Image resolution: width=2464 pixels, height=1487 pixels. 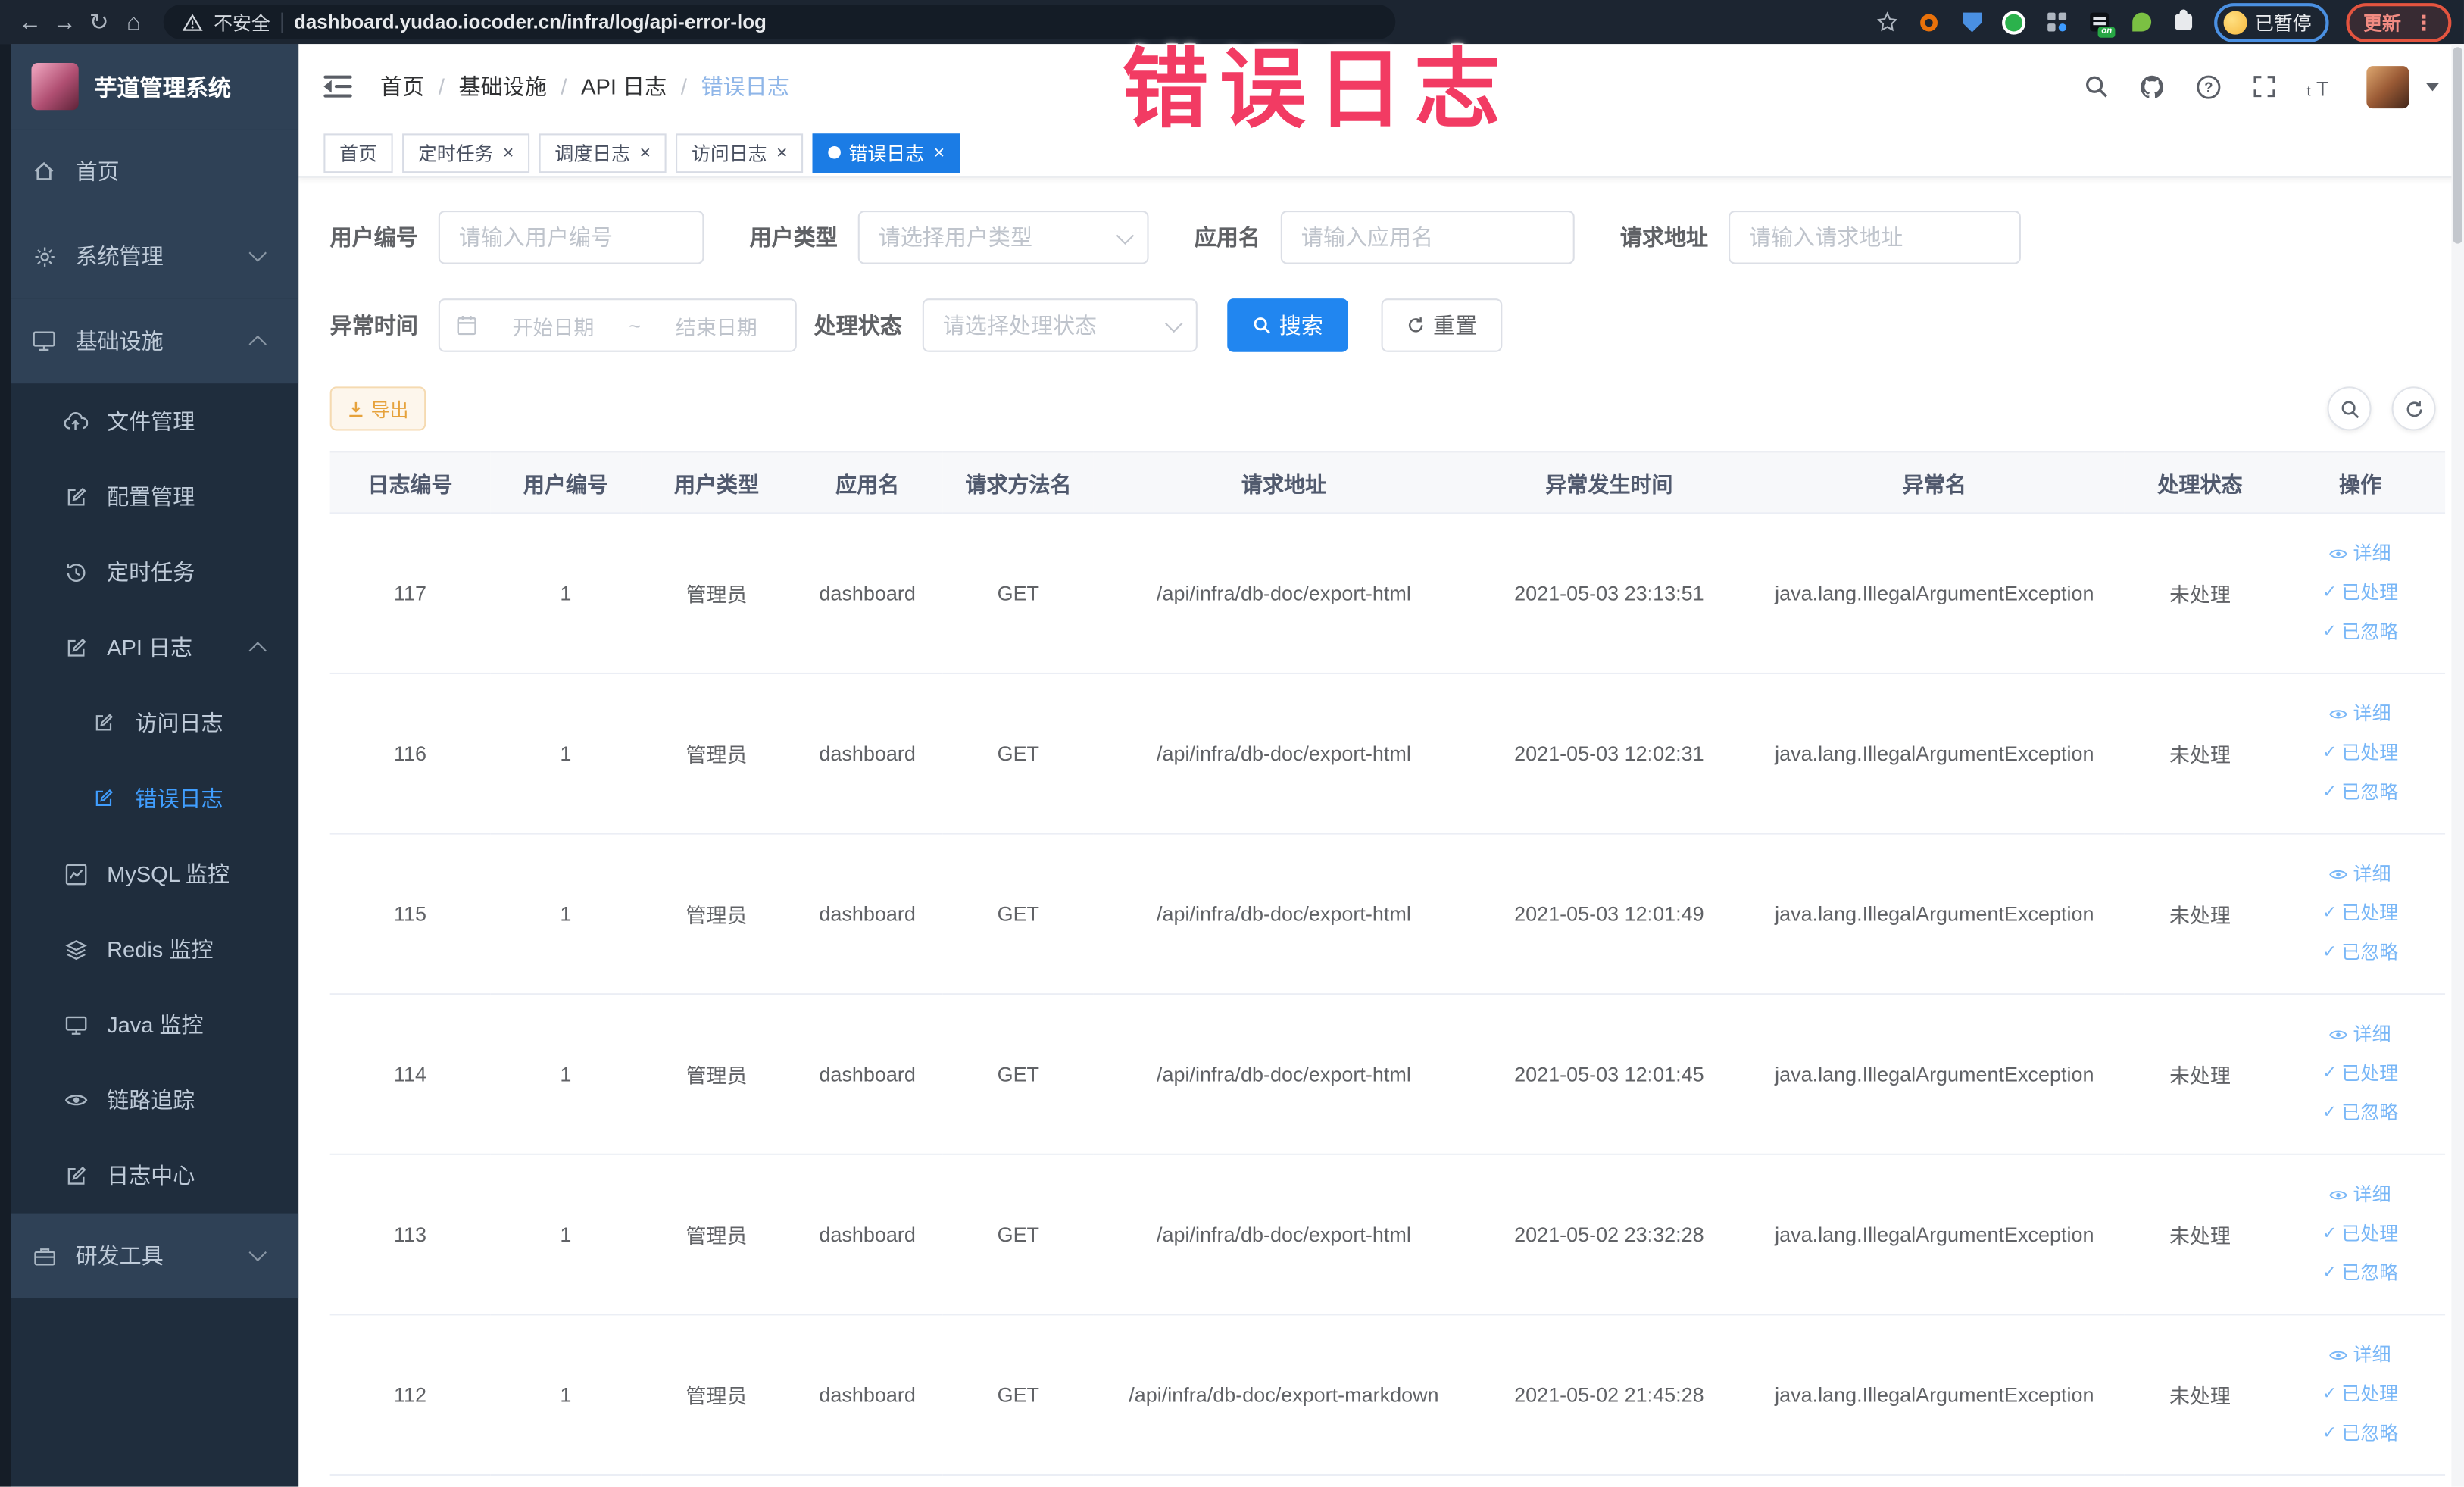 I want to click on search-icon, so click(x=2096, y=86).